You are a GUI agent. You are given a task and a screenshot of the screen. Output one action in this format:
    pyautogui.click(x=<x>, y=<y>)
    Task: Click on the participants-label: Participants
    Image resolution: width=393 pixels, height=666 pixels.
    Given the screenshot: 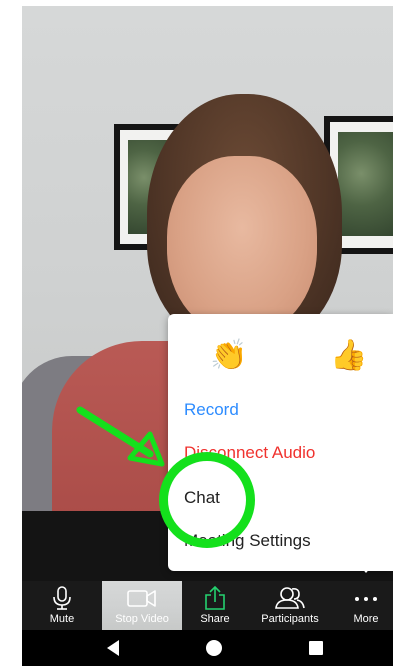 What is the action you would take?
    pyautogui.click(x=290, y=619)
    